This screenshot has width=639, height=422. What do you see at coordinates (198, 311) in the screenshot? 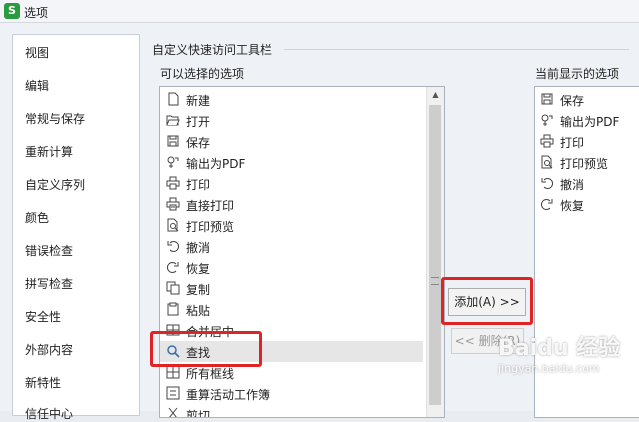
I see `list-item-label: 粘贴` at bounding box center [198, 311].